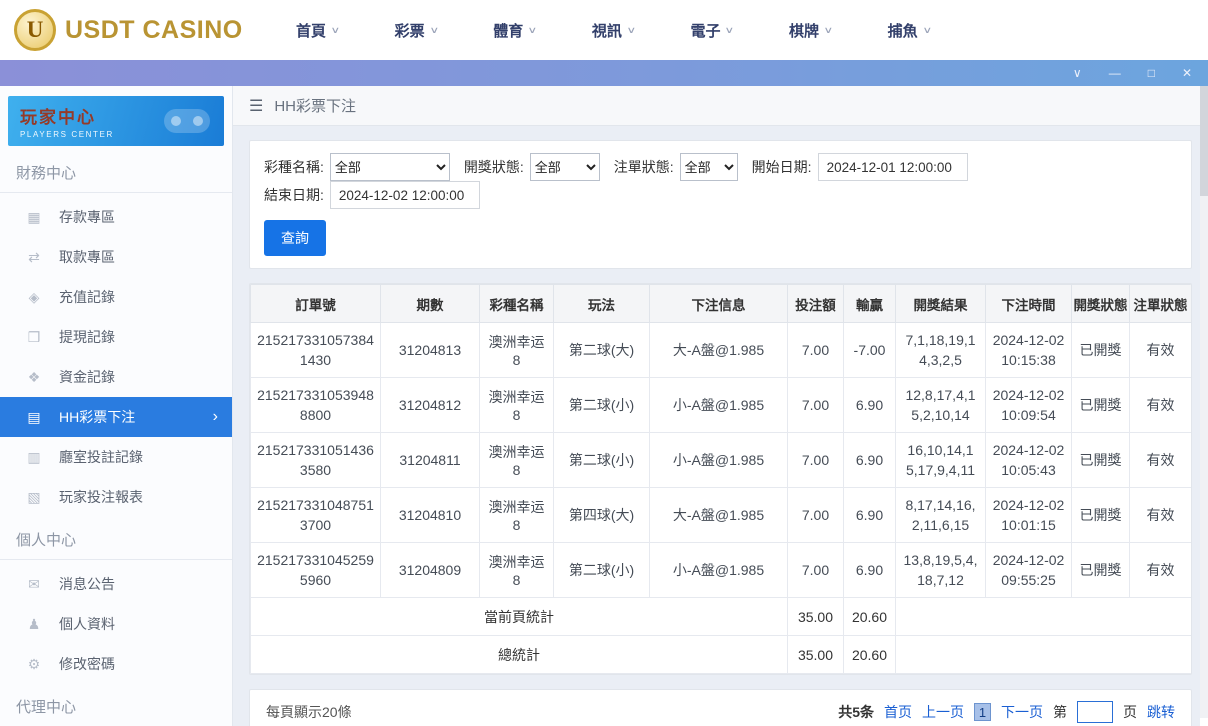 This screenshot has width=1208, height=726. I want to click on cell-result: 8,17,14,16,2,11,6,15, so click(940, 515).